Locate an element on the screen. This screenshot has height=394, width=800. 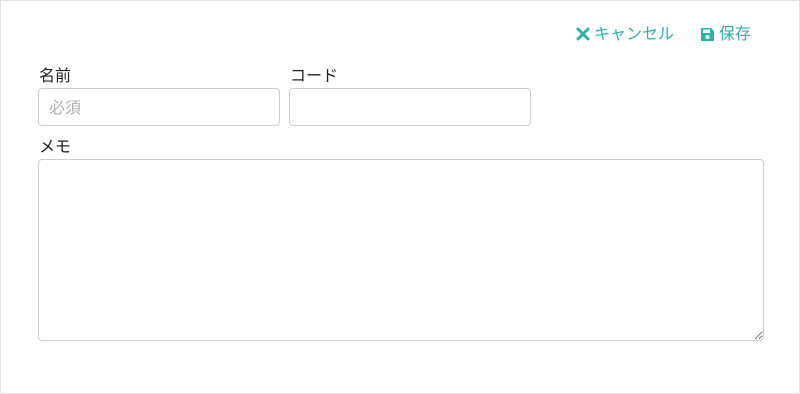
name-label: 名前 is located at coordinates (55, 75).